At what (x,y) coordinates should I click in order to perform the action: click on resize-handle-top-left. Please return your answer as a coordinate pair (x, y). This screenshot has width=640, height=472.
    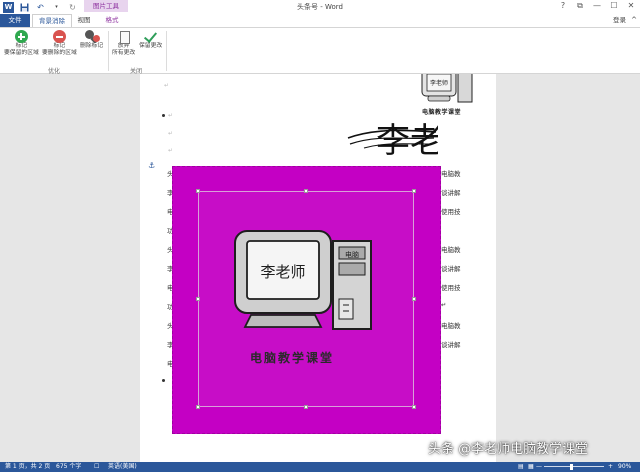
    Looking at the image, I should click on (198, 191).